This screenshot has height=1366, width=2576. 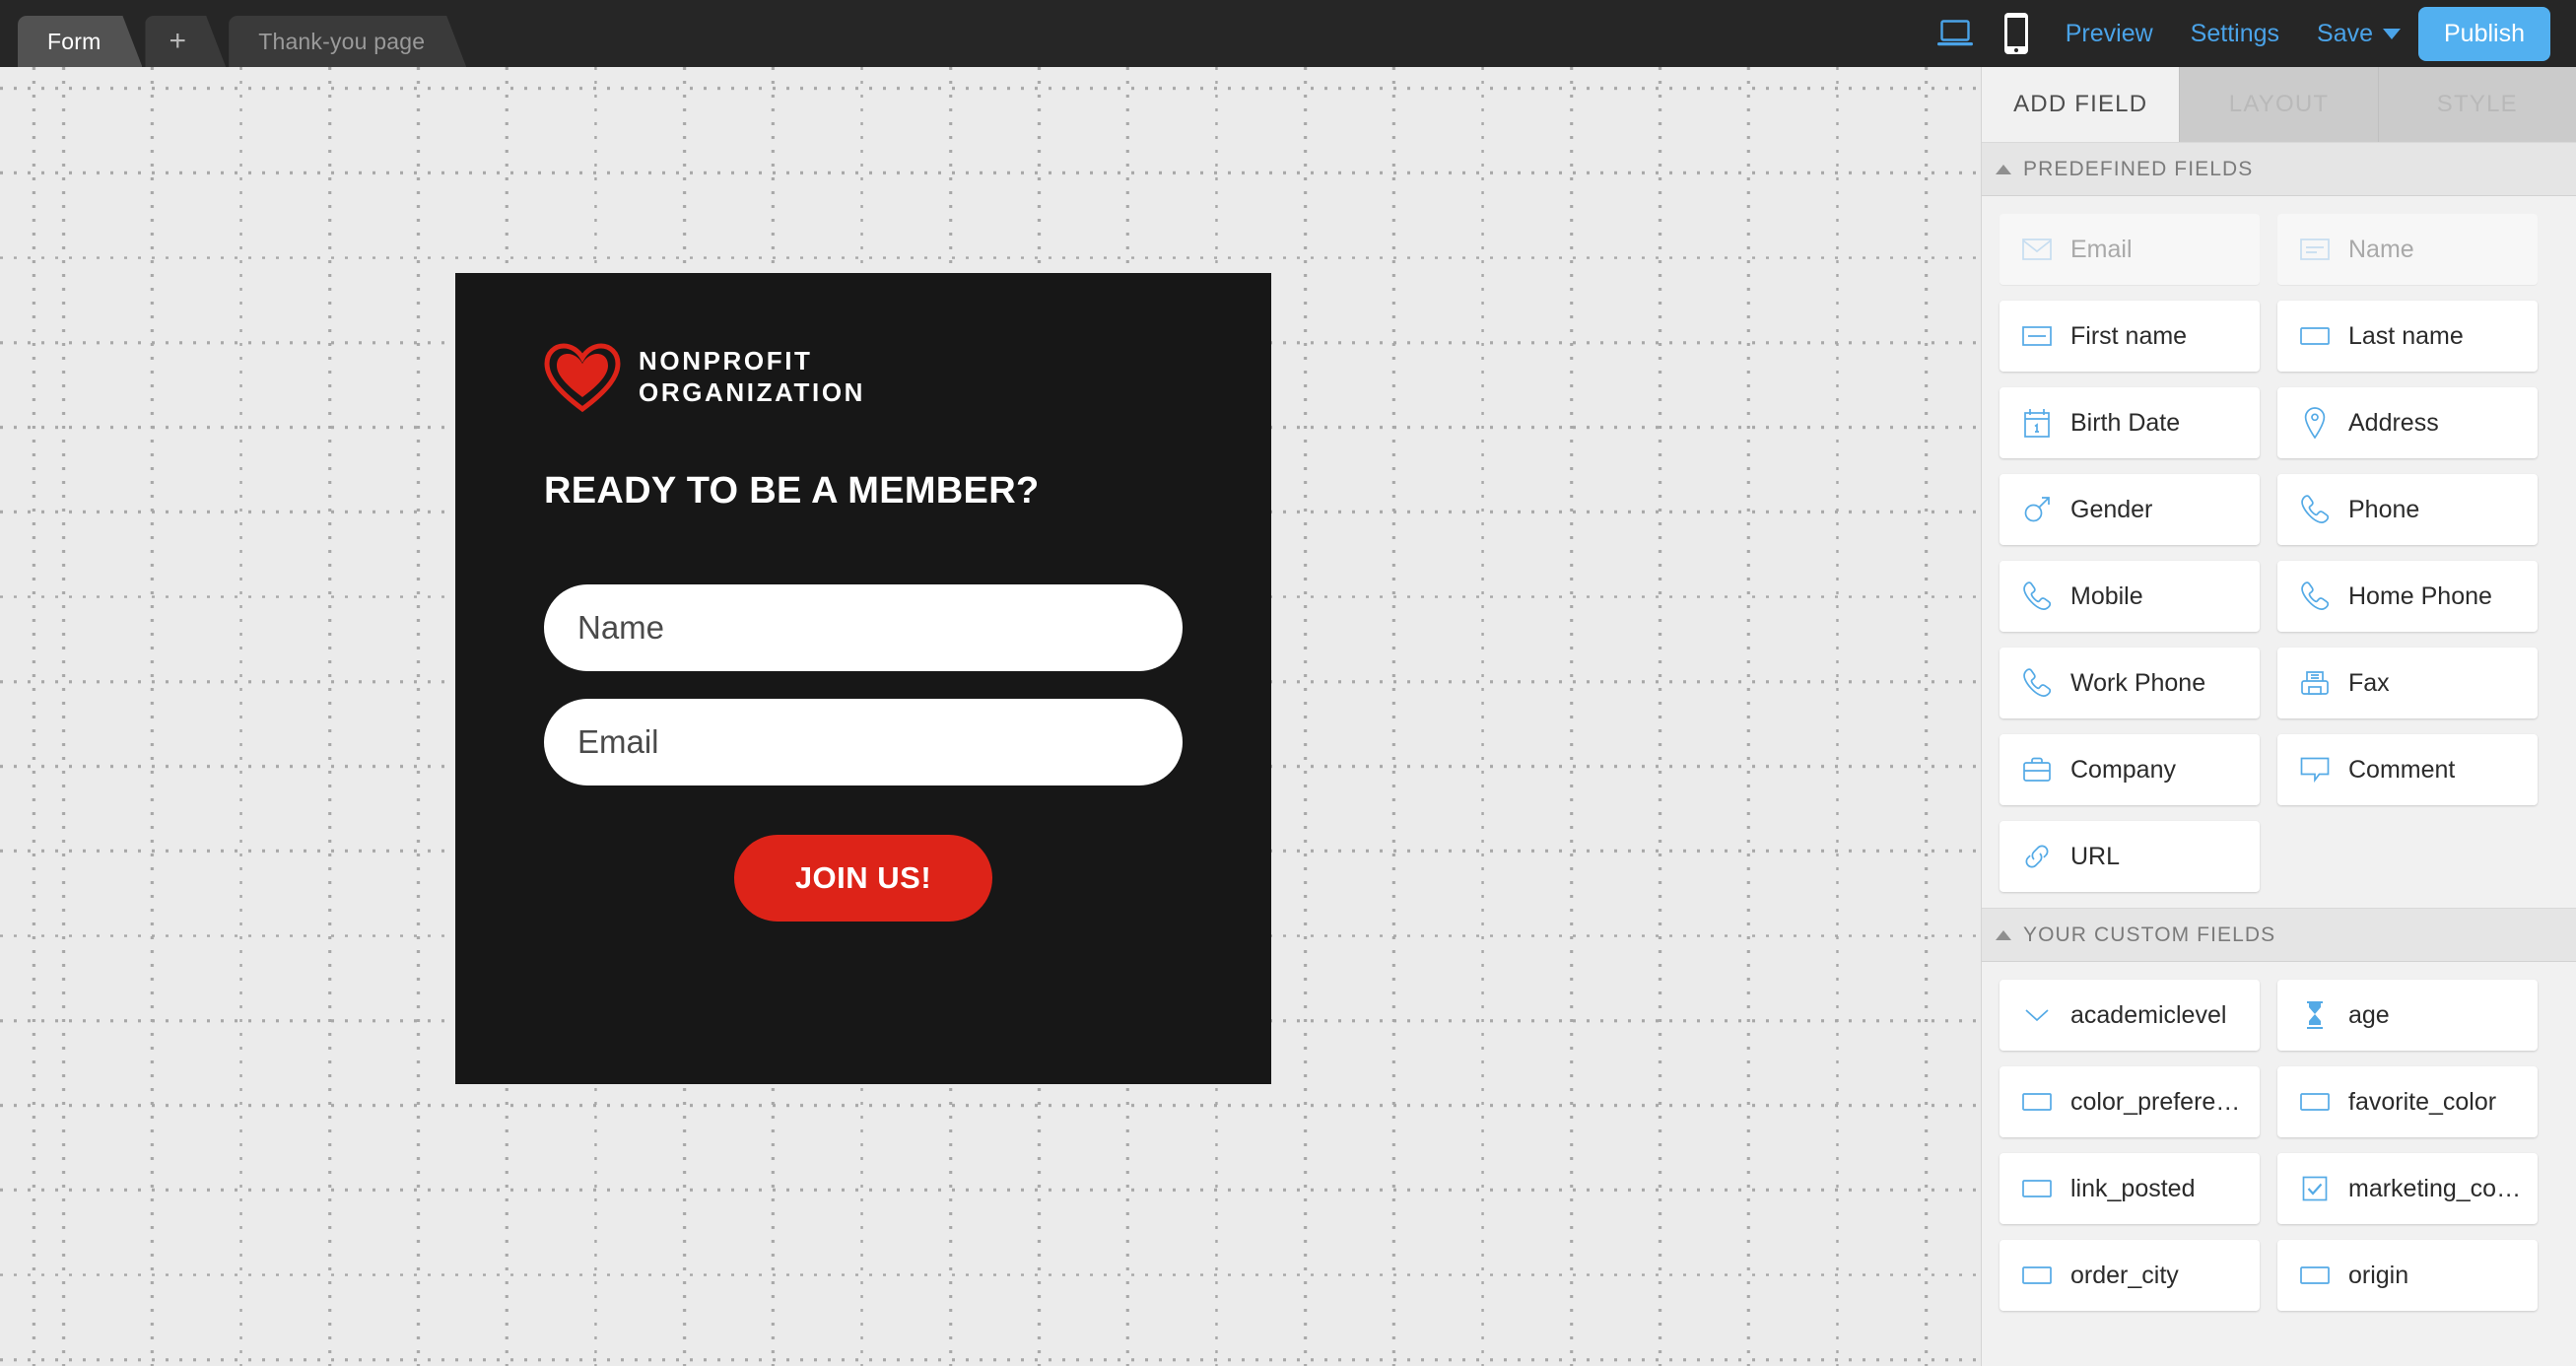 I want to click on field-card-gender: Gender, so click(x=2130, y=509).